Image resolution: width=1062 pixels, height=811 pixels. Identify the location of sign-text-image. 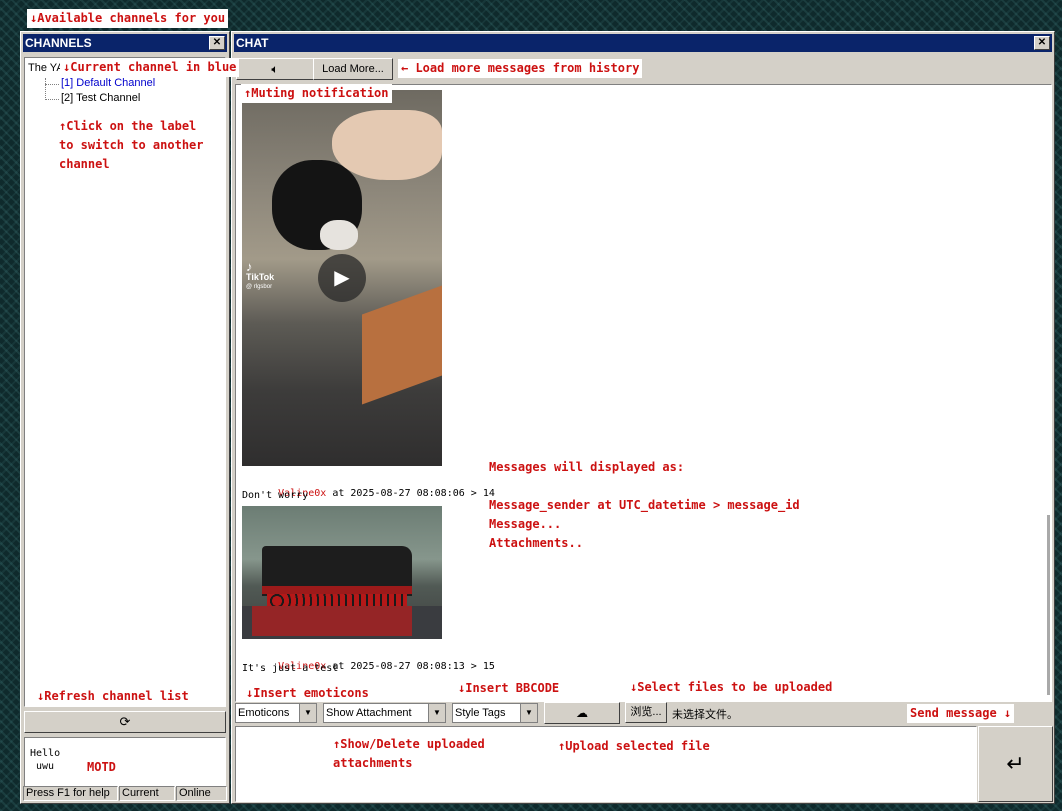
(332, 621).